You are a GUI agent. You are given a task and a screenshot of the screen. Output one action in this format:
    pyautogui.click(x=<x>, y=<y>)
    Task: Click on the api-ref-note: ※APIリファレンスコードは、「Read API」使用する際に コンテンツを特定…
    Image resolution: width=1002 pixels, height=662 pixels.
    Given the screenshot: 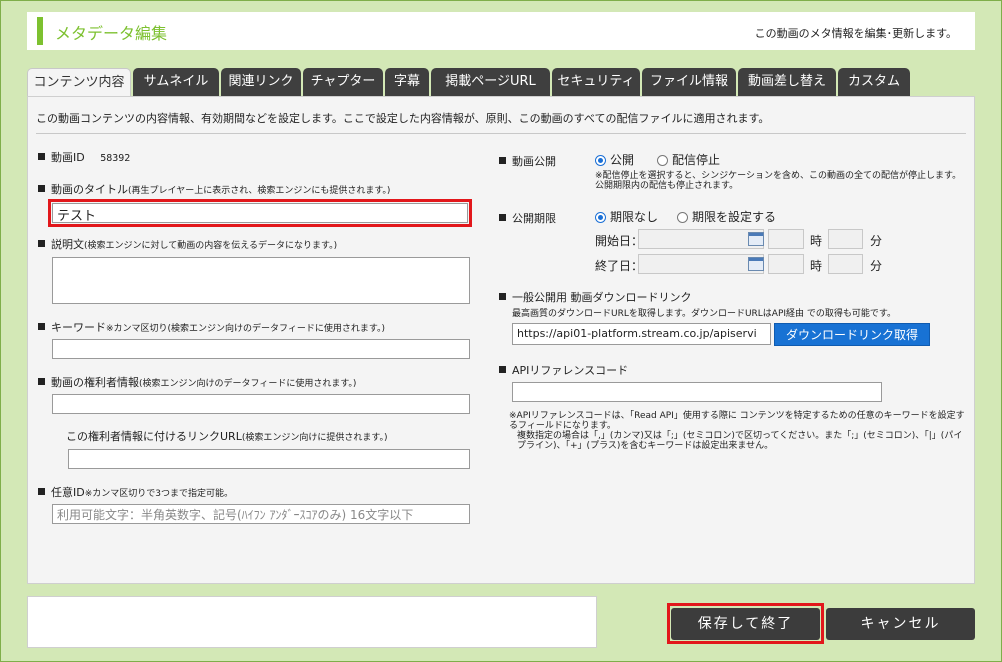 What is the action you would take?
    pyautogui.click(x=739, y=431)
    